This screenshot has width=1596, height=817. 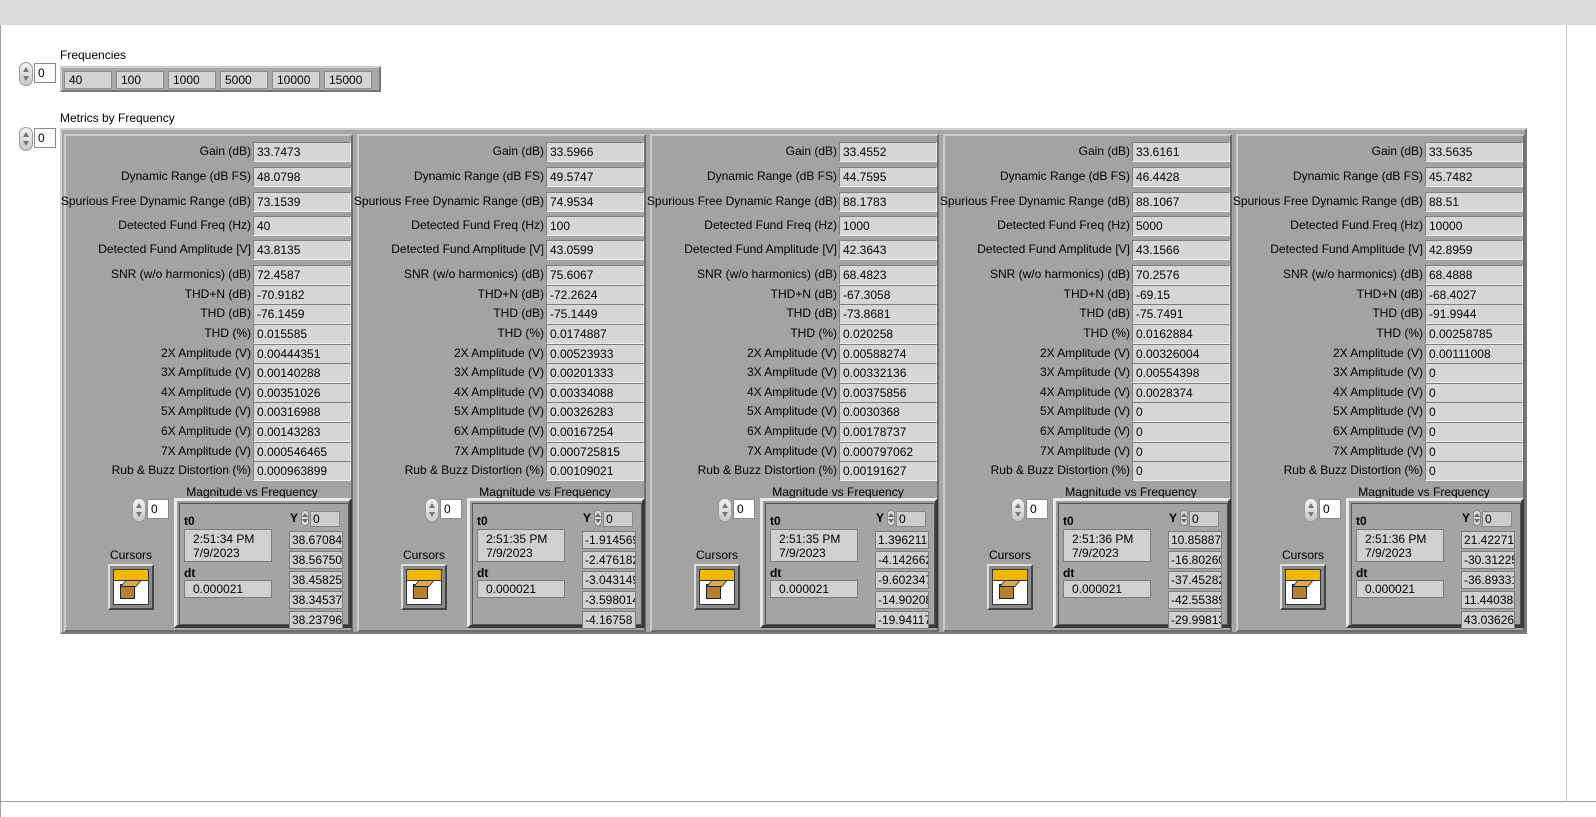 I want to click on y-value-cell: -19.941174, so click(x=902, y=620).